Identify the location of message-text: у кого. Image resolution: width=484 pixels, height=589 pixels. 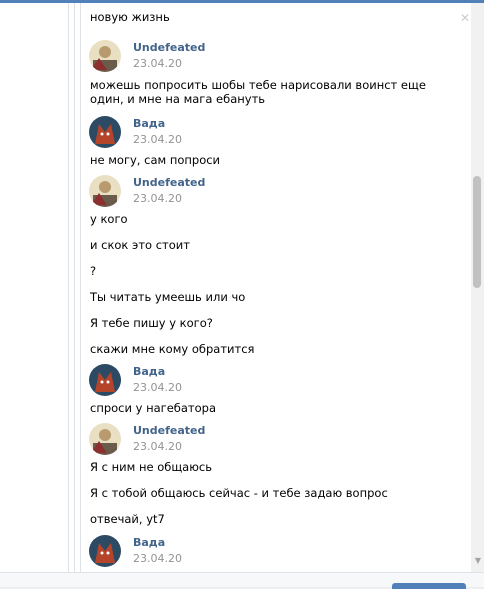
(109, 219).